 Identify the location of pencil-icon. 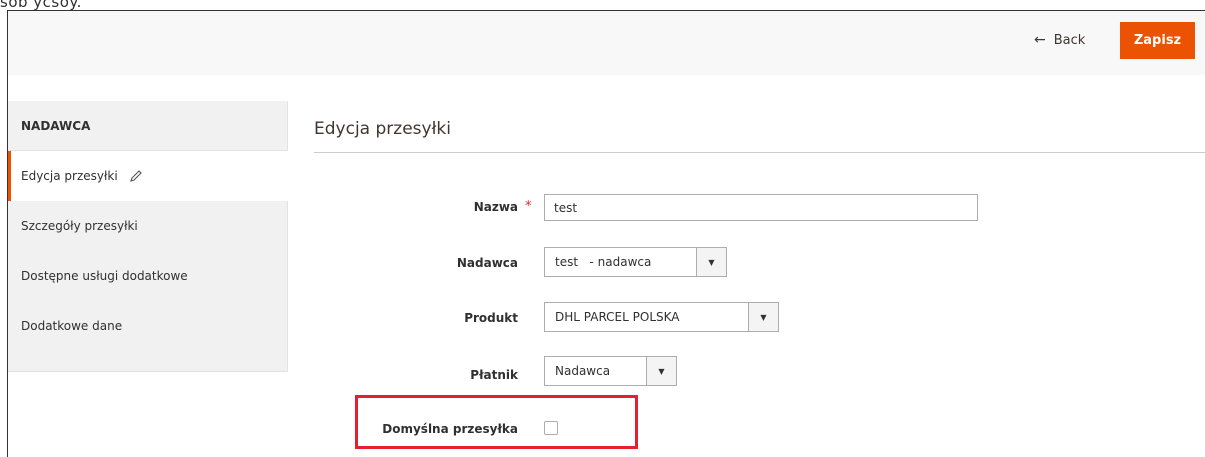
(135, 176).